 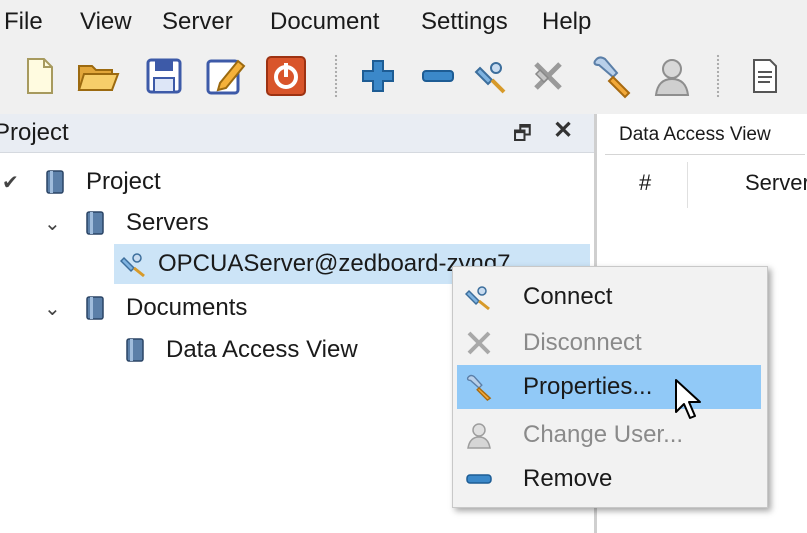 I want to click on tree-item-servers: Servers, so click(x=146, y=223).